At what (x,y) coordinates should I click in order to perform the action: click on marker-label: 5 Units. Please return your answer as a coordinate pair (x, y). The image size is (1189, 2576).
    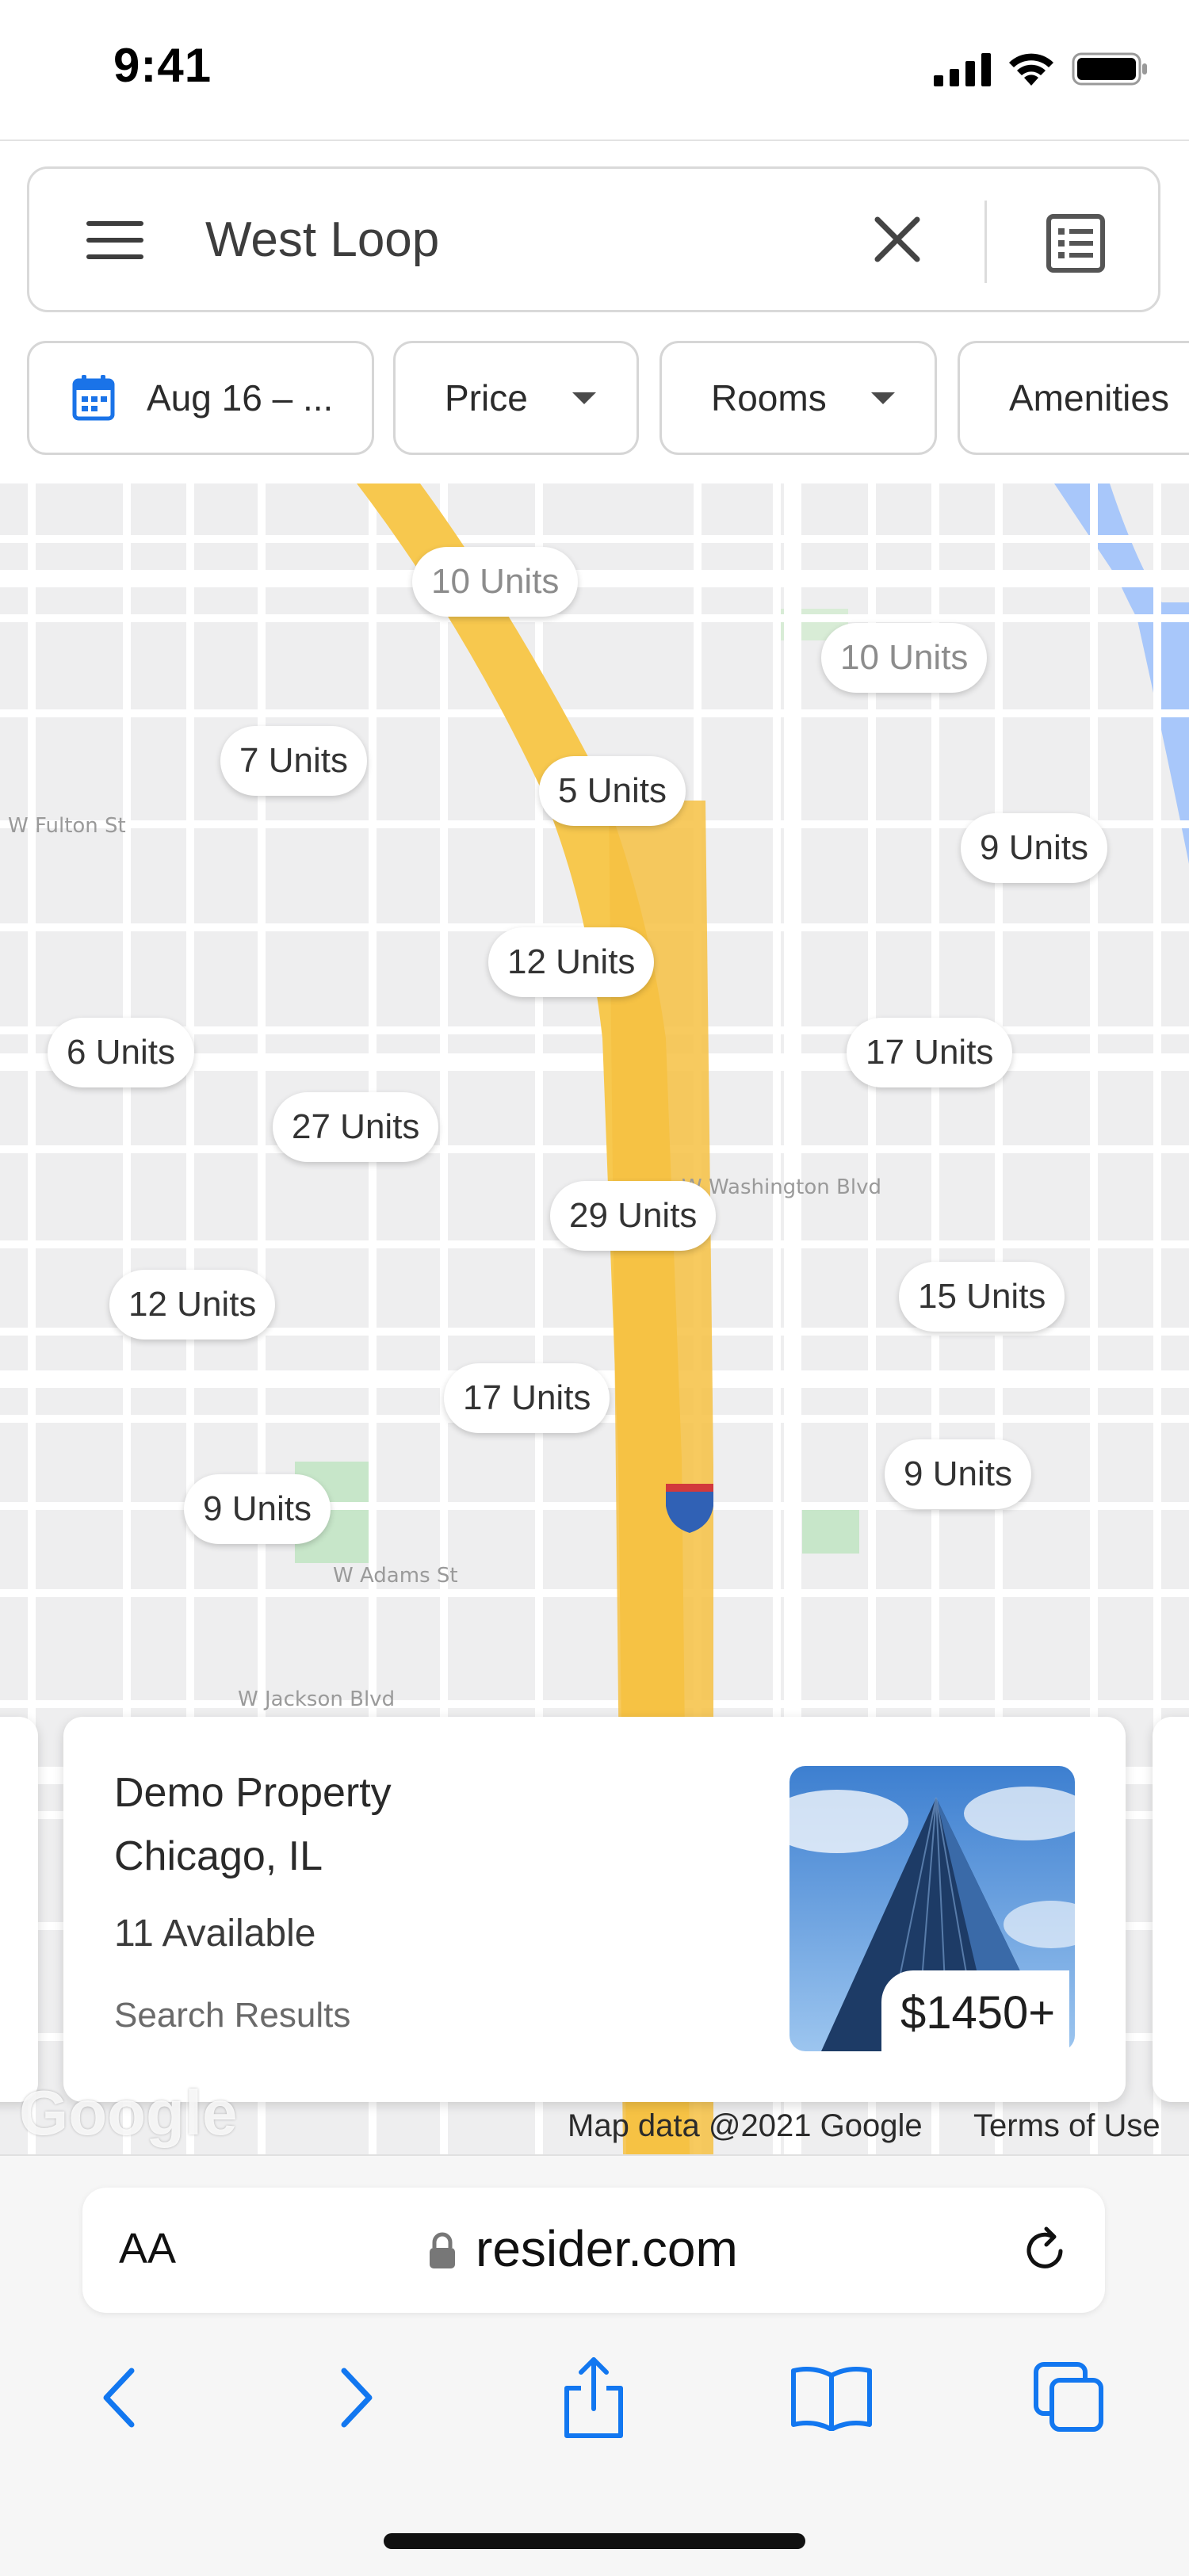
    Looking at the image, I should click on (612, 790).